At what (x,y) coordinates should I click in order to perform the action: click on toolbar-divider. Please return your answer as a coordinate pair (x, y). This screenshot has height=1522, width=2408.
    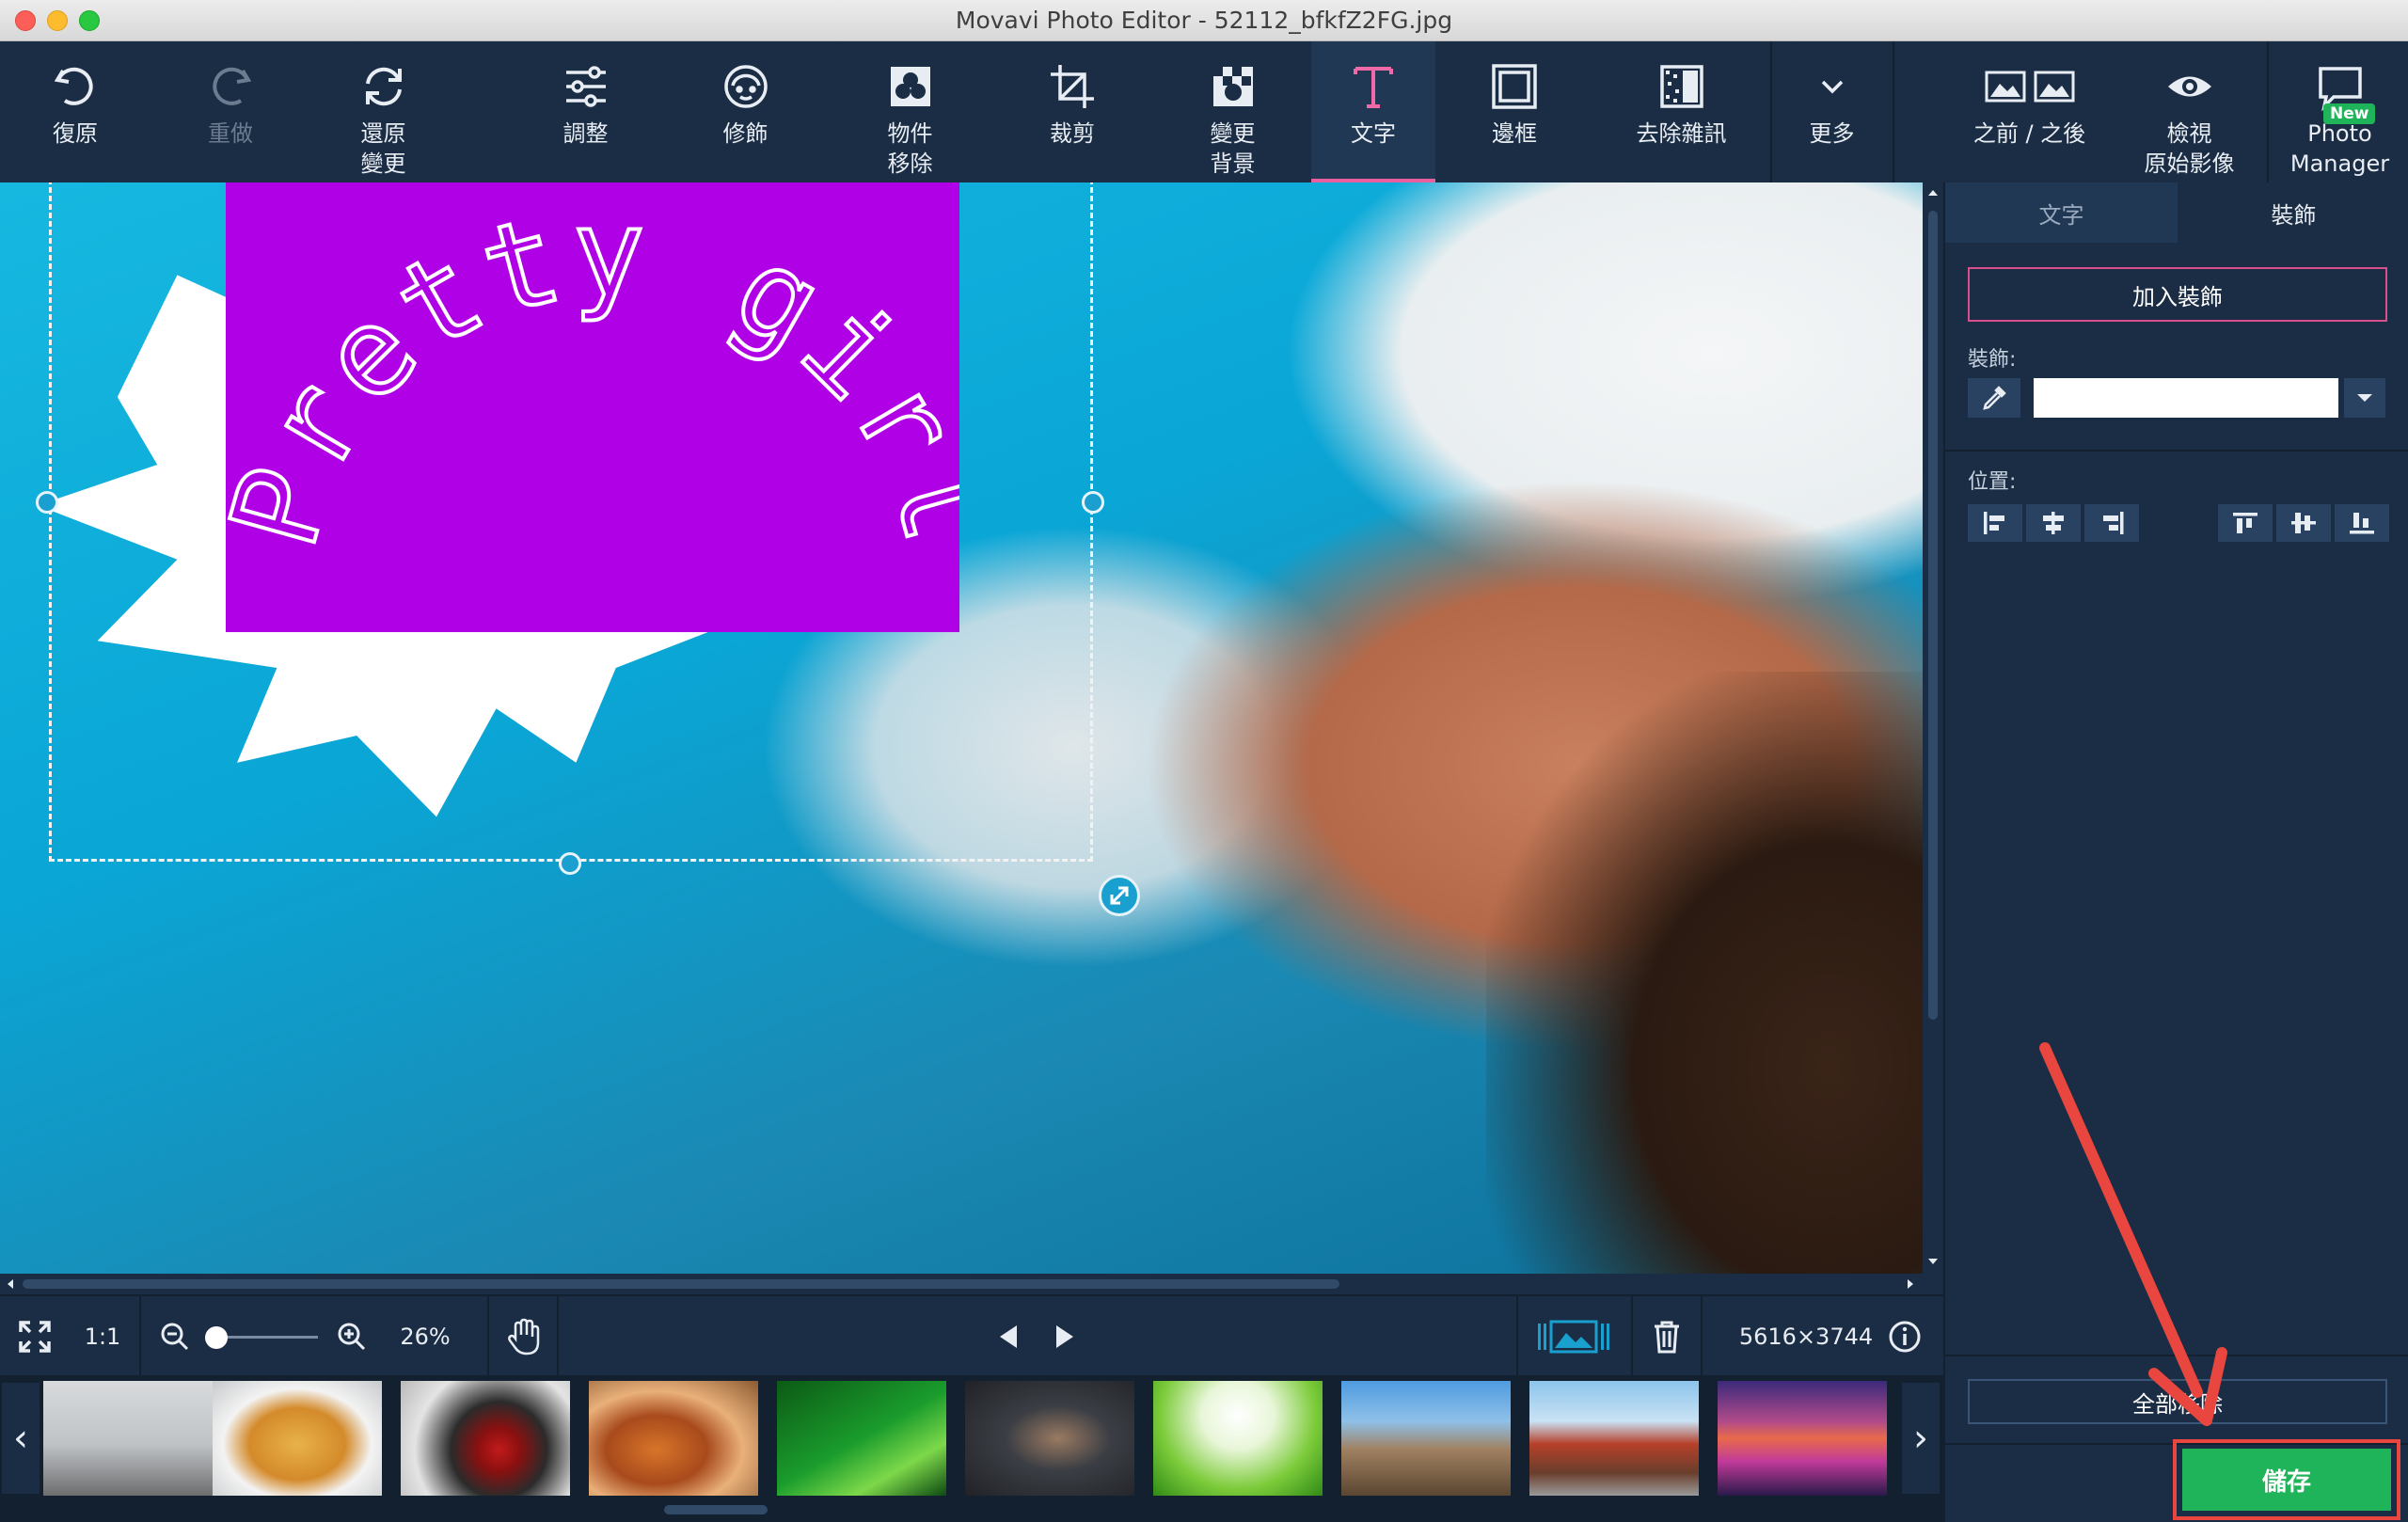
    Looking at the image, I should click on (2268, 112).